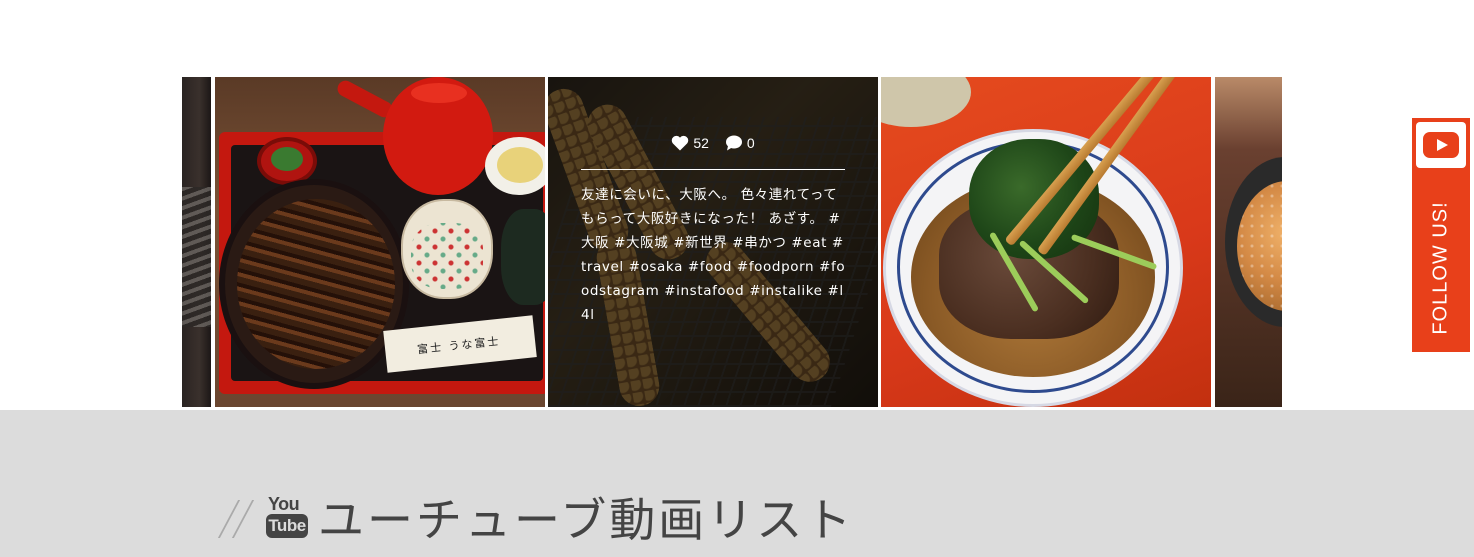 The height and width of the screenshot is (557, 1474). What do you see at coordinates (586, 520) in the screenshot?
I see `section-title: ユーチューブ動画リスト` at bounding box center [586, 520].